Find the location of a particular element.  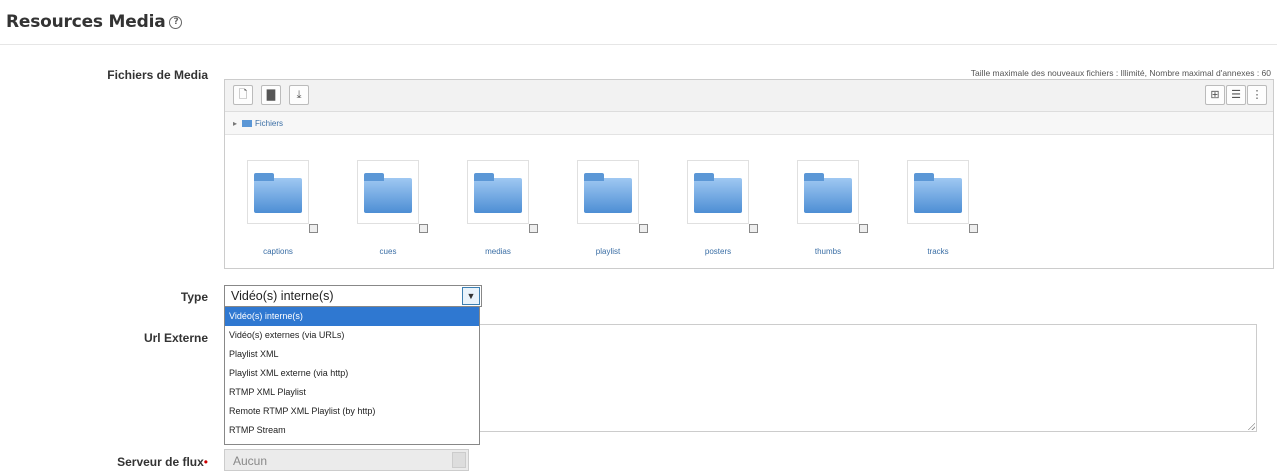

divider is located at coordinates (638, 44).